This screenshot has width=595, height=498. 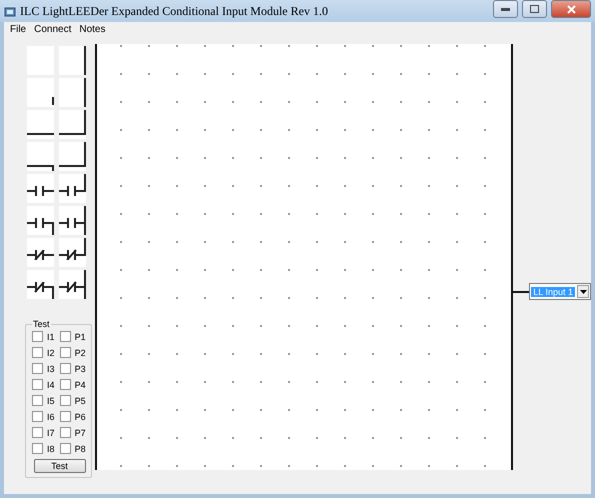 I want to click on app-icon, so click(x=10, y=11).